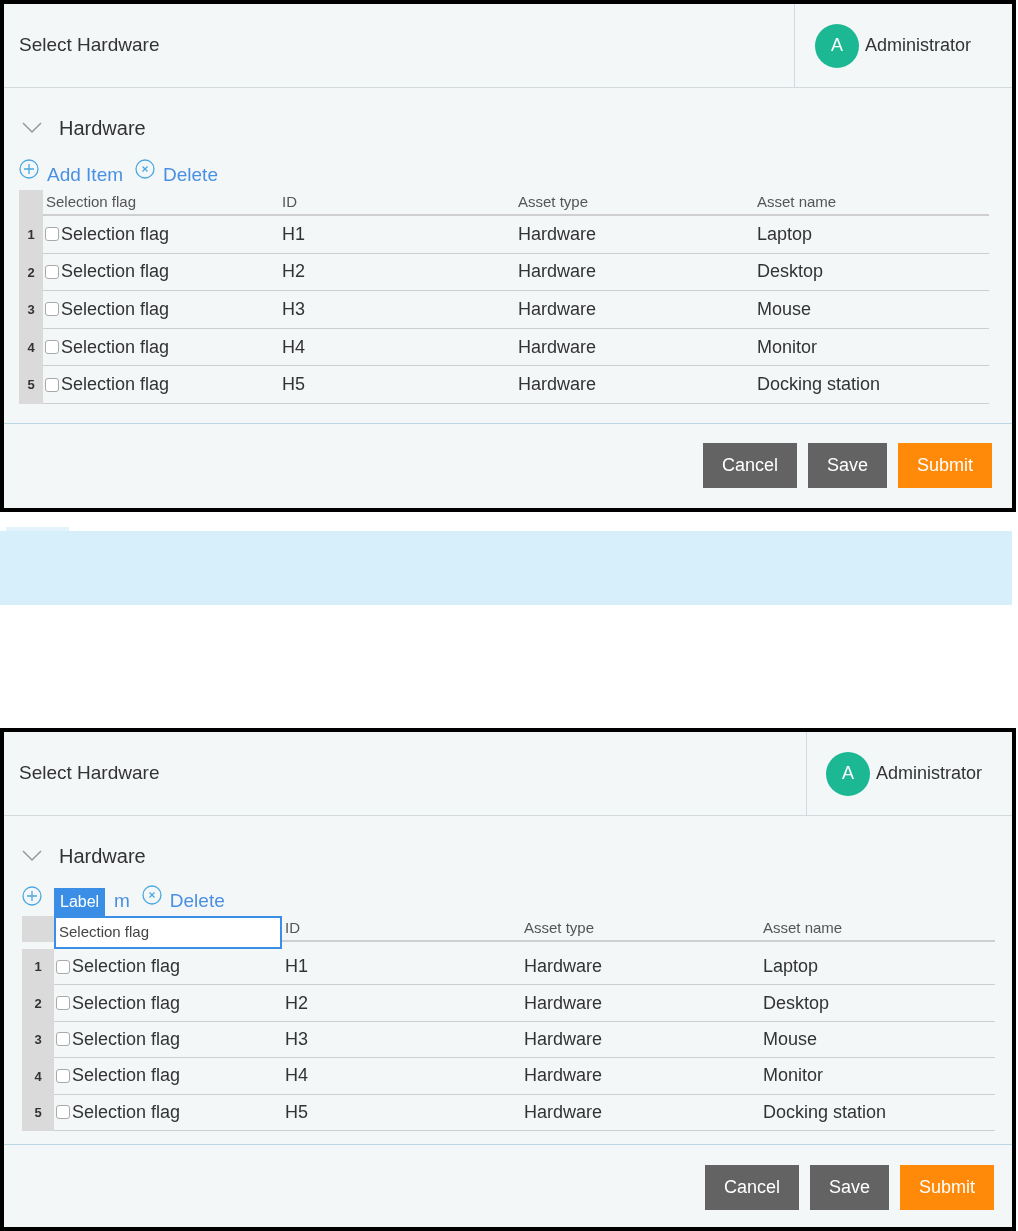  I want to click on column-header: Selection flag, so click(161, 203).